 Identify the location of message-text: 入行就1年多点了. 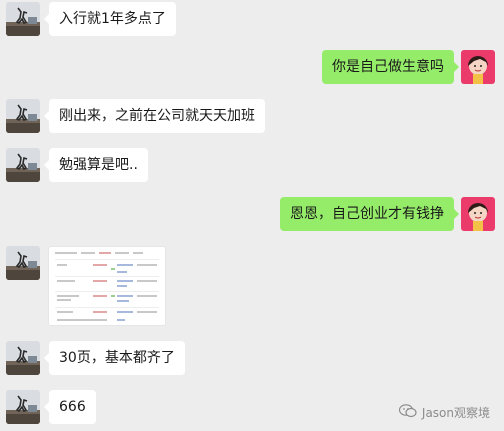
(112, 19).